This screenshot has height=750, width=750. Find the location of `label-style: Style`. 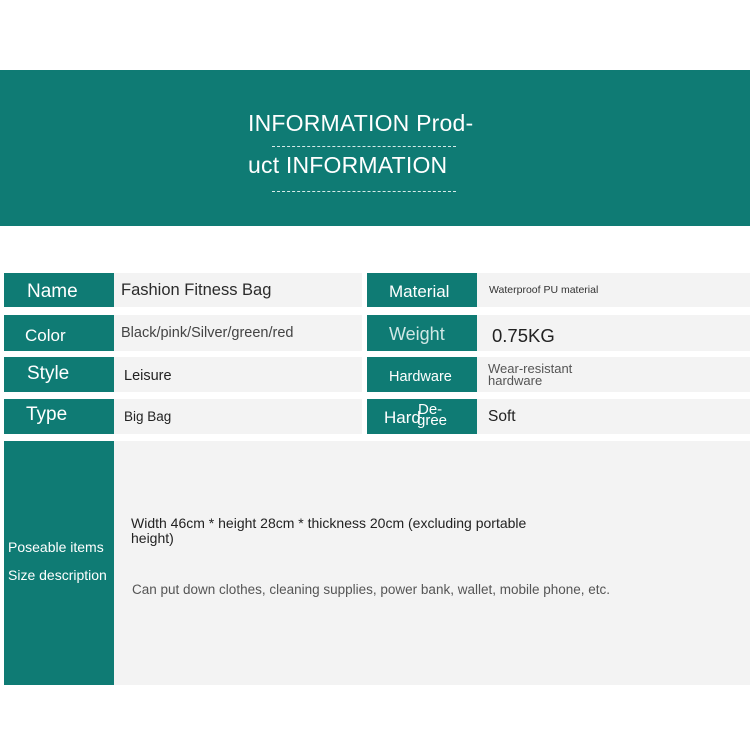

label-style: Style is located at coordinates (59, 374).